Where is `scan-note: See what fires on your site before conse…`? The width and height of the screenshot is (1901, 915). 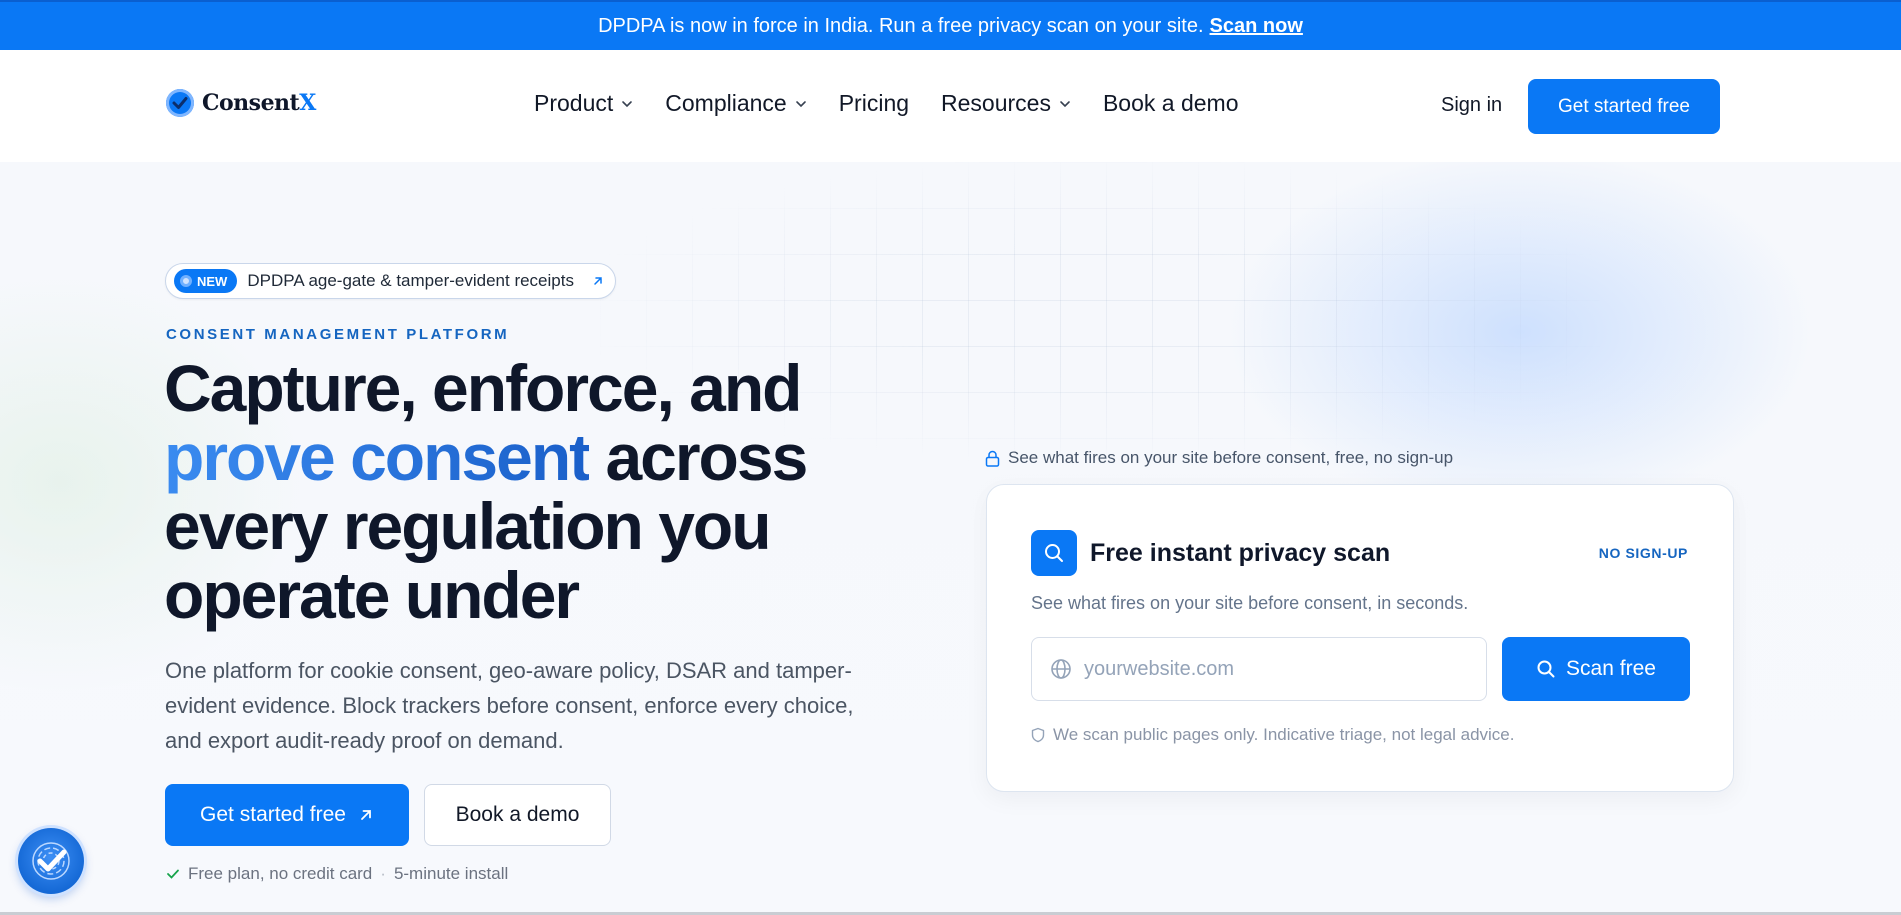 scan-note: See what fires on your site before conse… is located at coordinates (1219, 458).